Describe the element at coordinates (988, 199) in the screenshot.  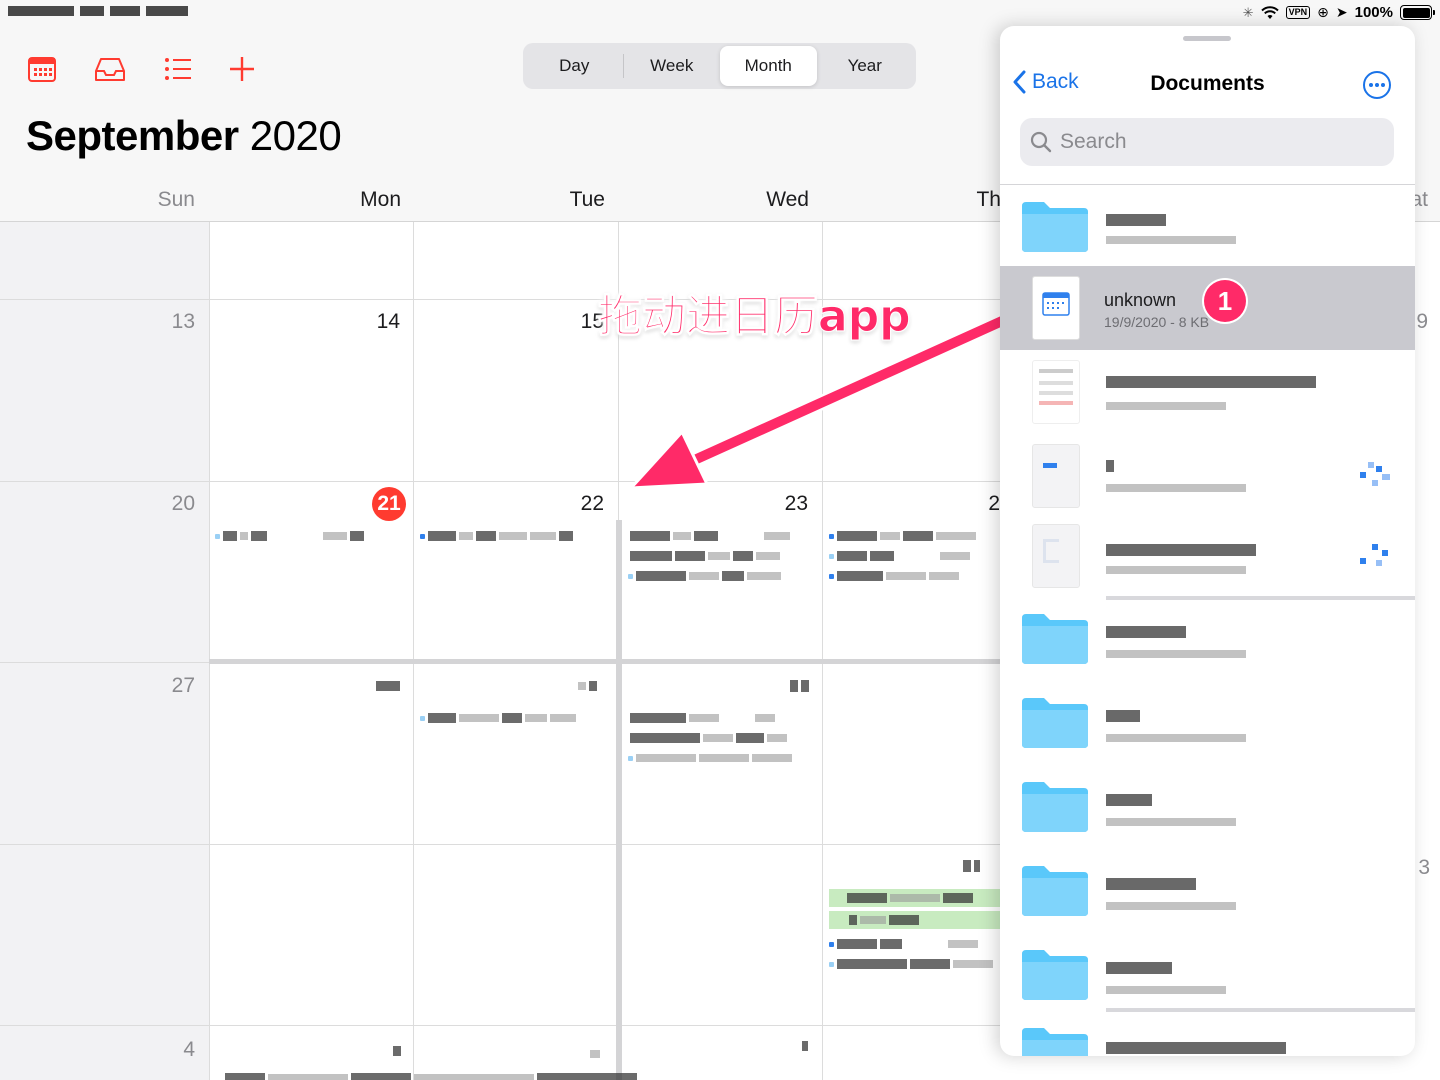
I see `weekday-thu: Th` at that location.